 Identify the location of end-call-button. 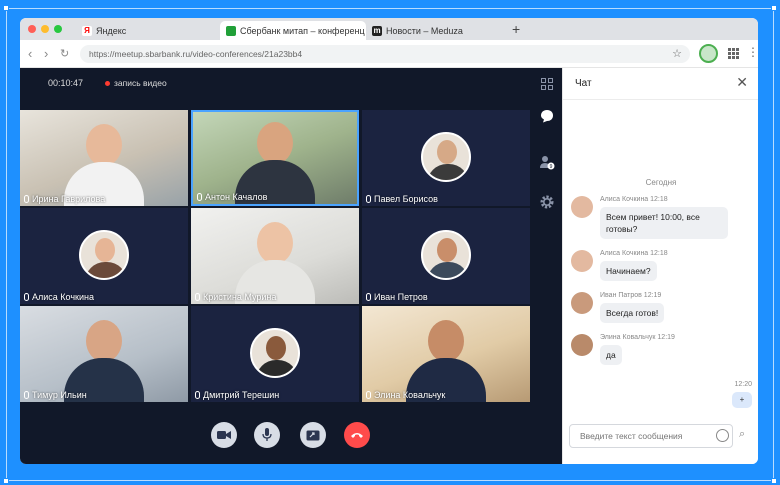
(357, 435).